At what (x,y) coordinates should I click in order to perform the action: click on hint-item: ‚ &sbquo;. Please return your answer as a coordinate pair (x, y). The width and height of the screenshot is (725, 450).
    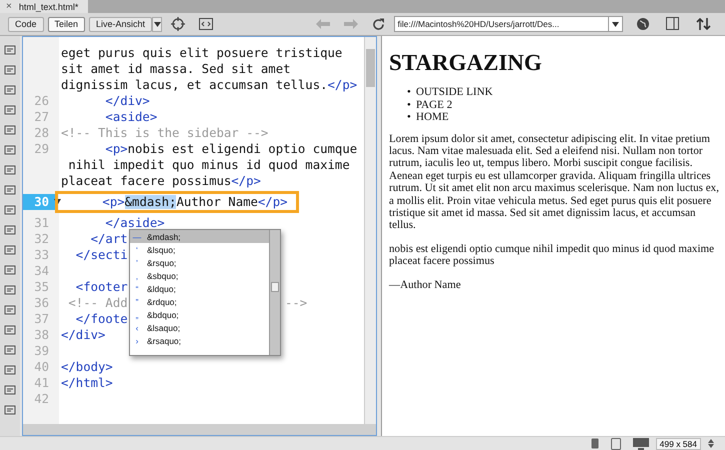
    Looking at the image, I should click on (199, 275).